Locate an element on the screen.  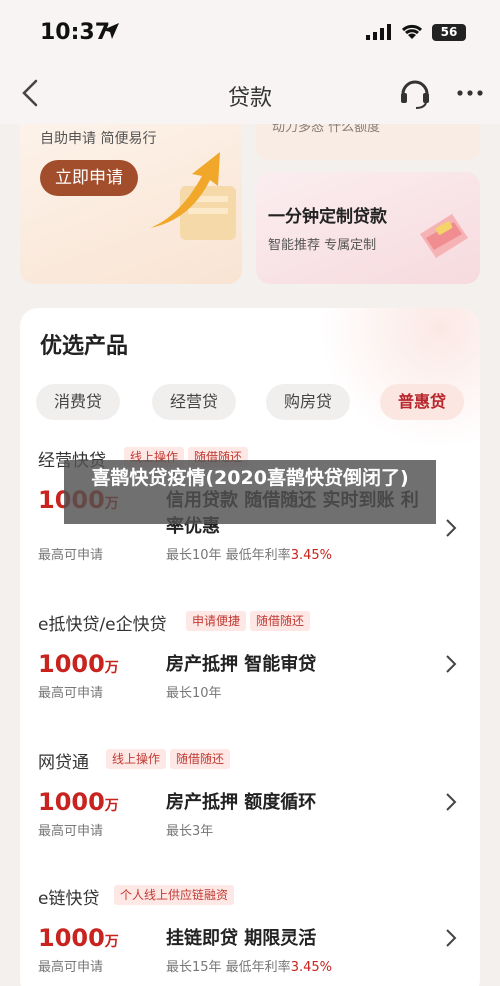
term-rate-label: 最长15年 最低年利率3.45% is located at coordinates (249, 965).